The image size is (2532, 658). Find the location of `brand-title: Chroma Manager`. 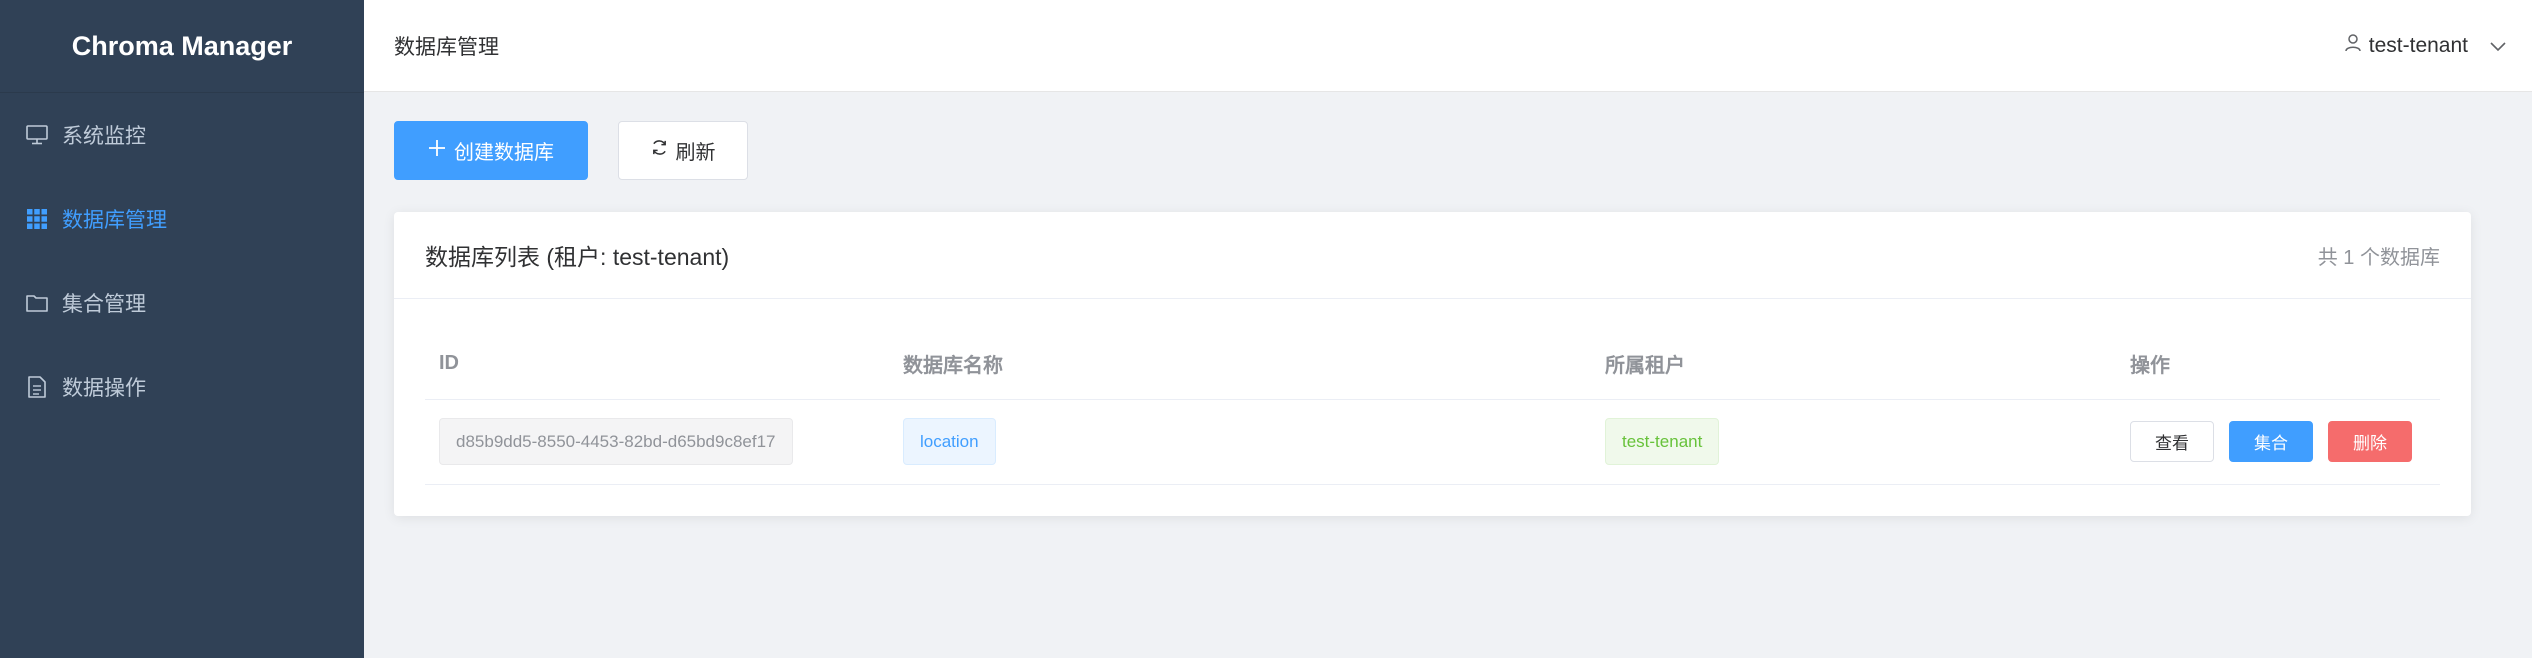

brand-title: Chroma Manager is located at coordinates (182, 46).